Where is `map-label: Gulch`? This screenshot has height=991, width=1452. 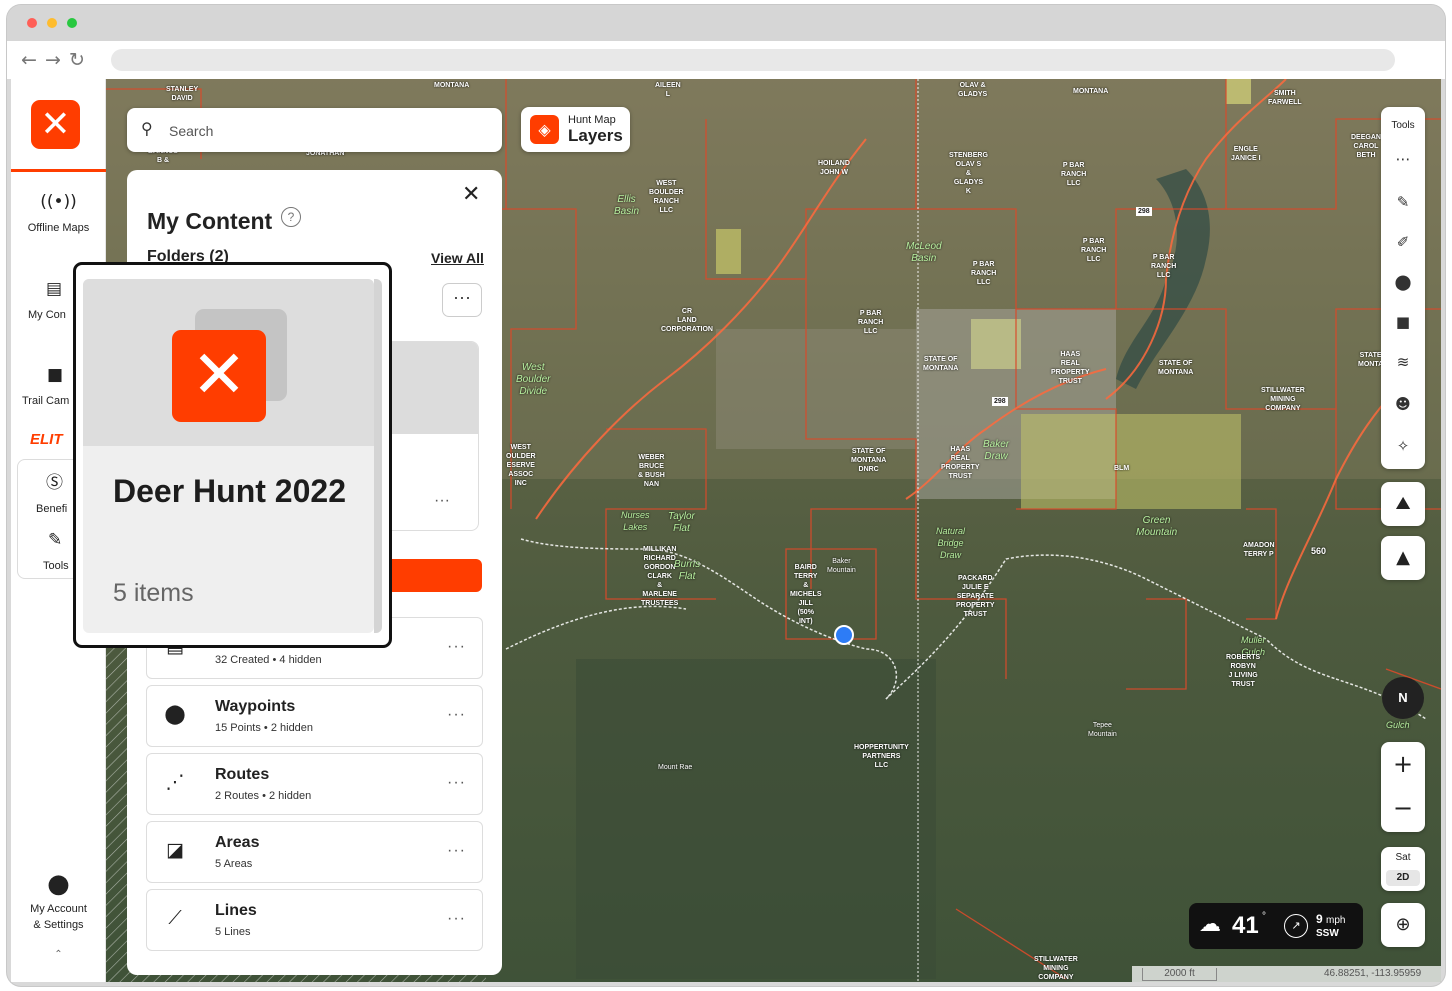
map-label: Gulch is located at coordinates (1398, 725).